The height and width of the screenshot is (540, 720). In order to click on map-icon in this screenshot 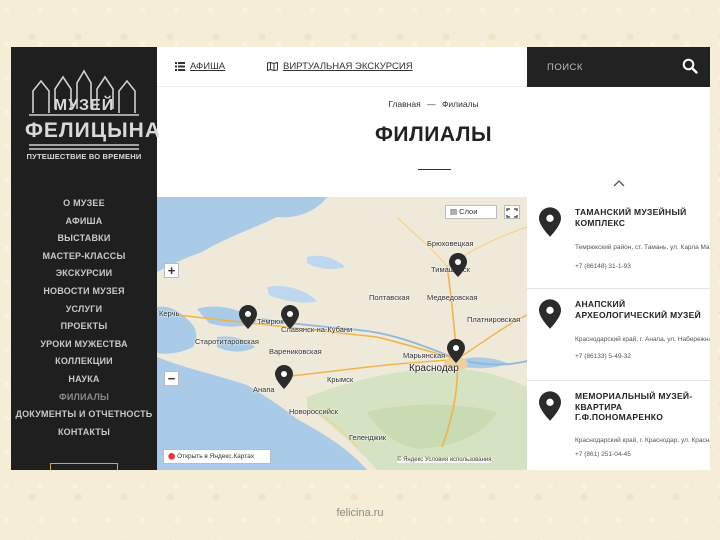, I will do `click(272, 66)`.